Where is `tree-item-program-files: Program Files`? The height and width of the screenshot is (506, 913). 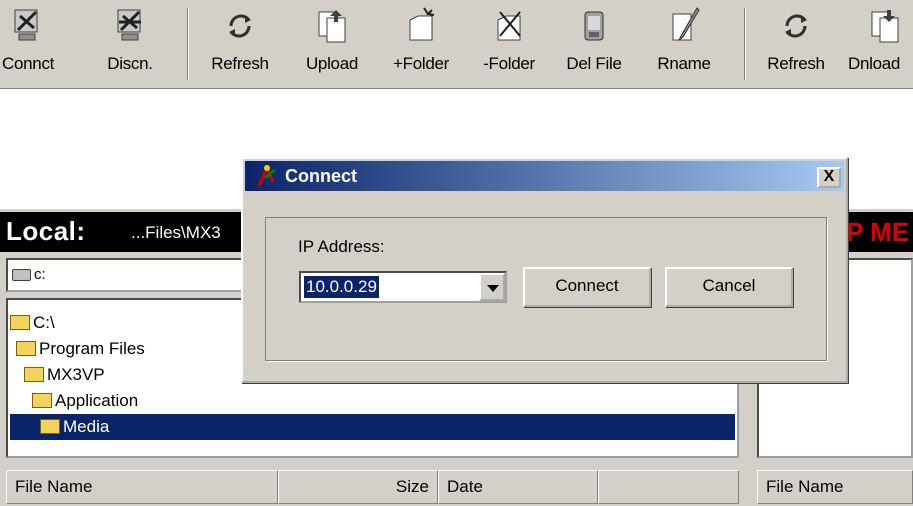 tree-item-program-files: Program Files is located at coordinates (80, 349).